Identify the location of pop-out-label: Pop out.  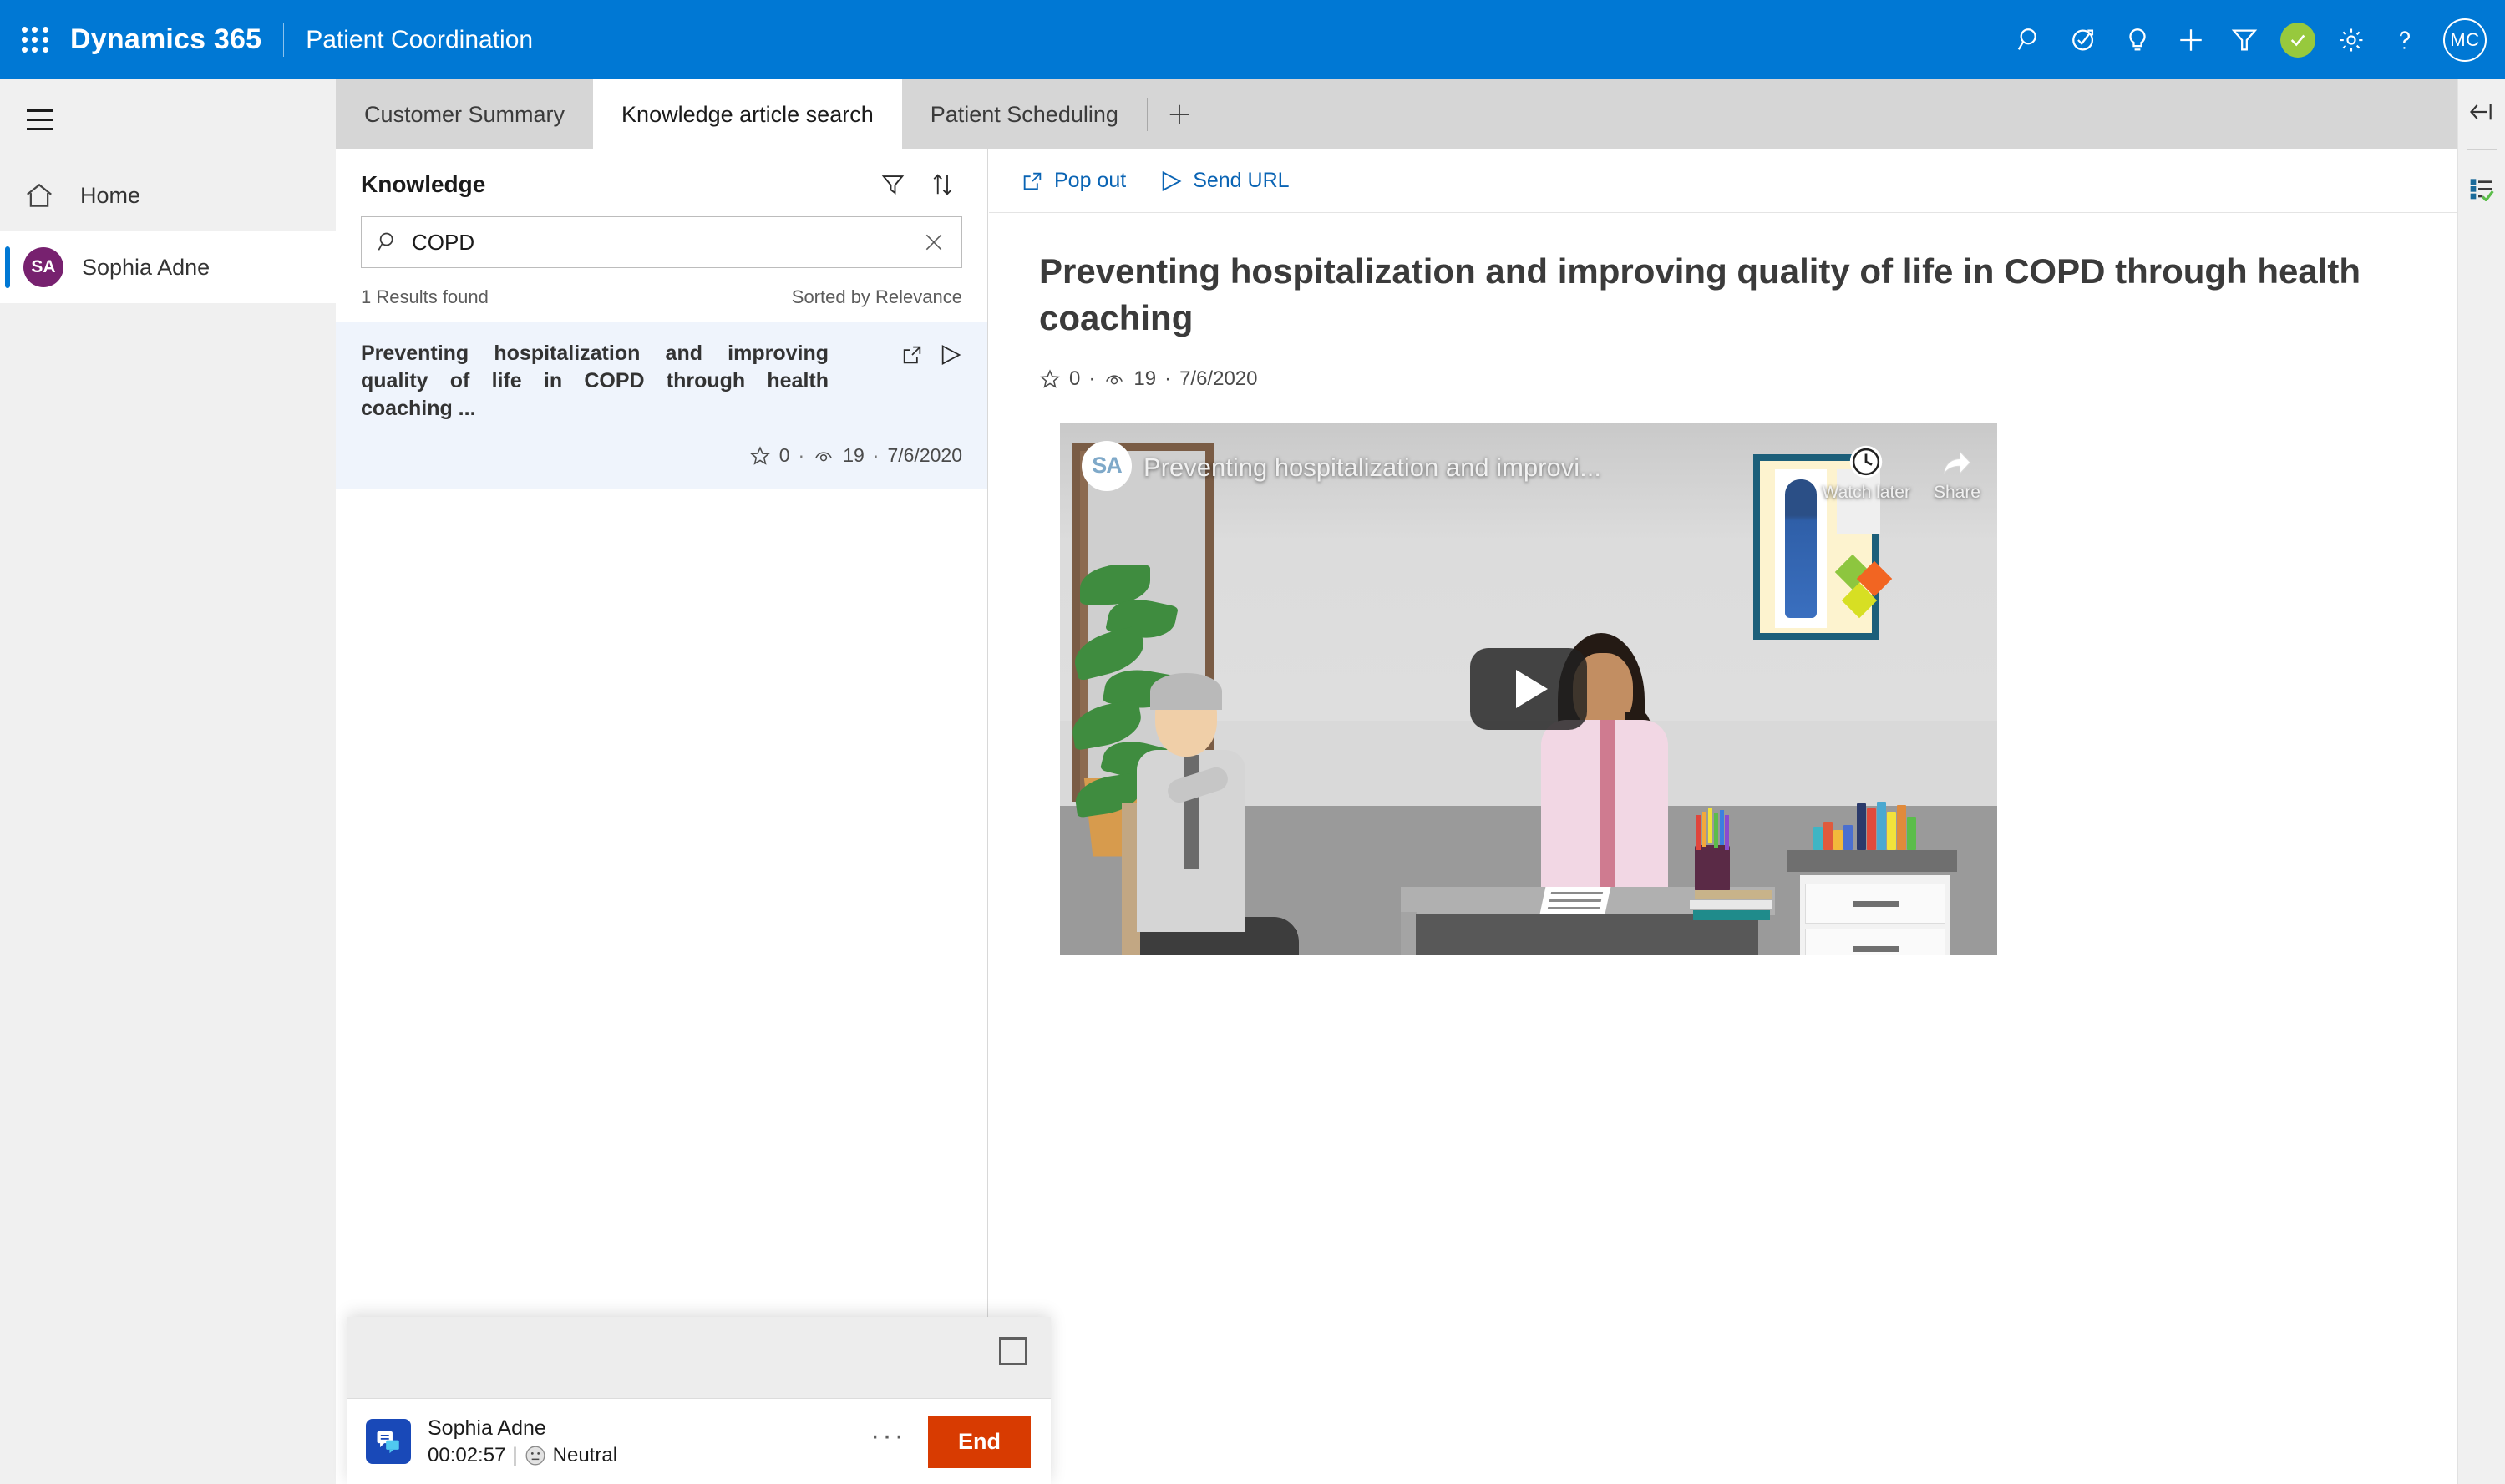
(1091, 180).